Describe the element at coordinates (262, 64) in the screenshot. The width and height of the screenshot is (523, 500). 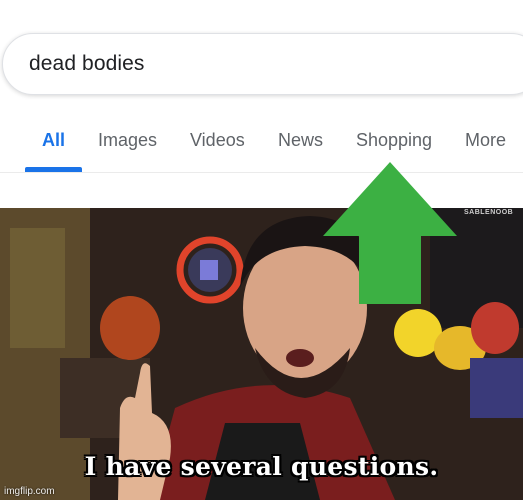
I see `search-box: dead bodies` at that location.